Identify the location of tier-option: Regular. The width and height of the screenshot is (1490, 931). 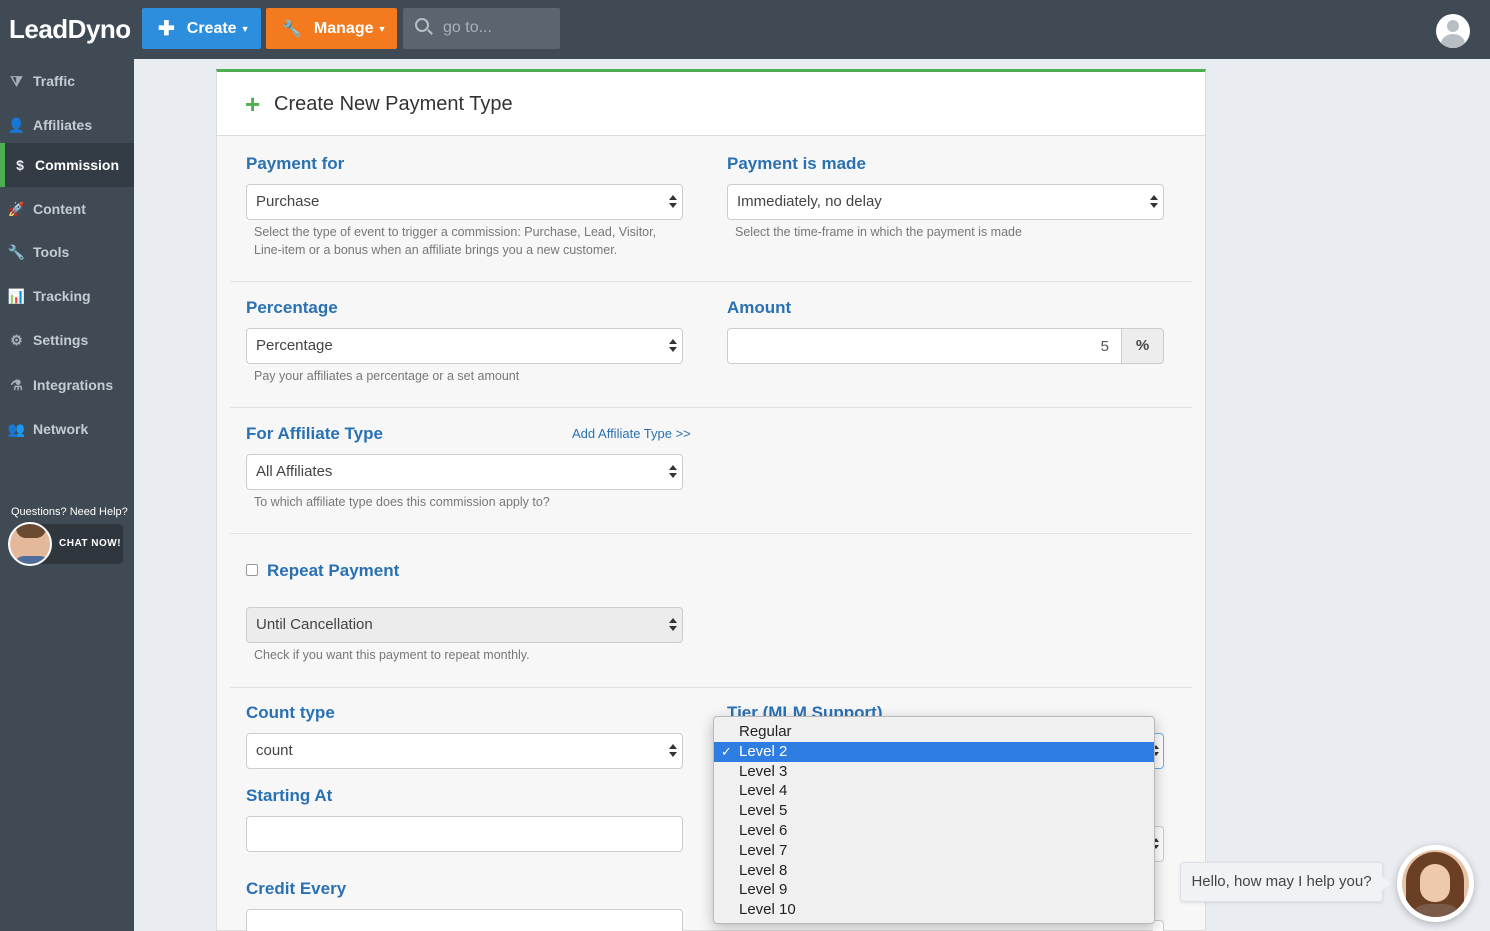
(934, 732).